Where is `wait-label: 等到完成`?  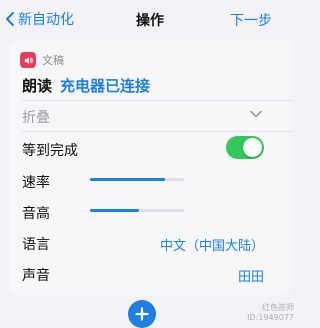 wait-label: 等到完成 is located at coordinates (50, 151).